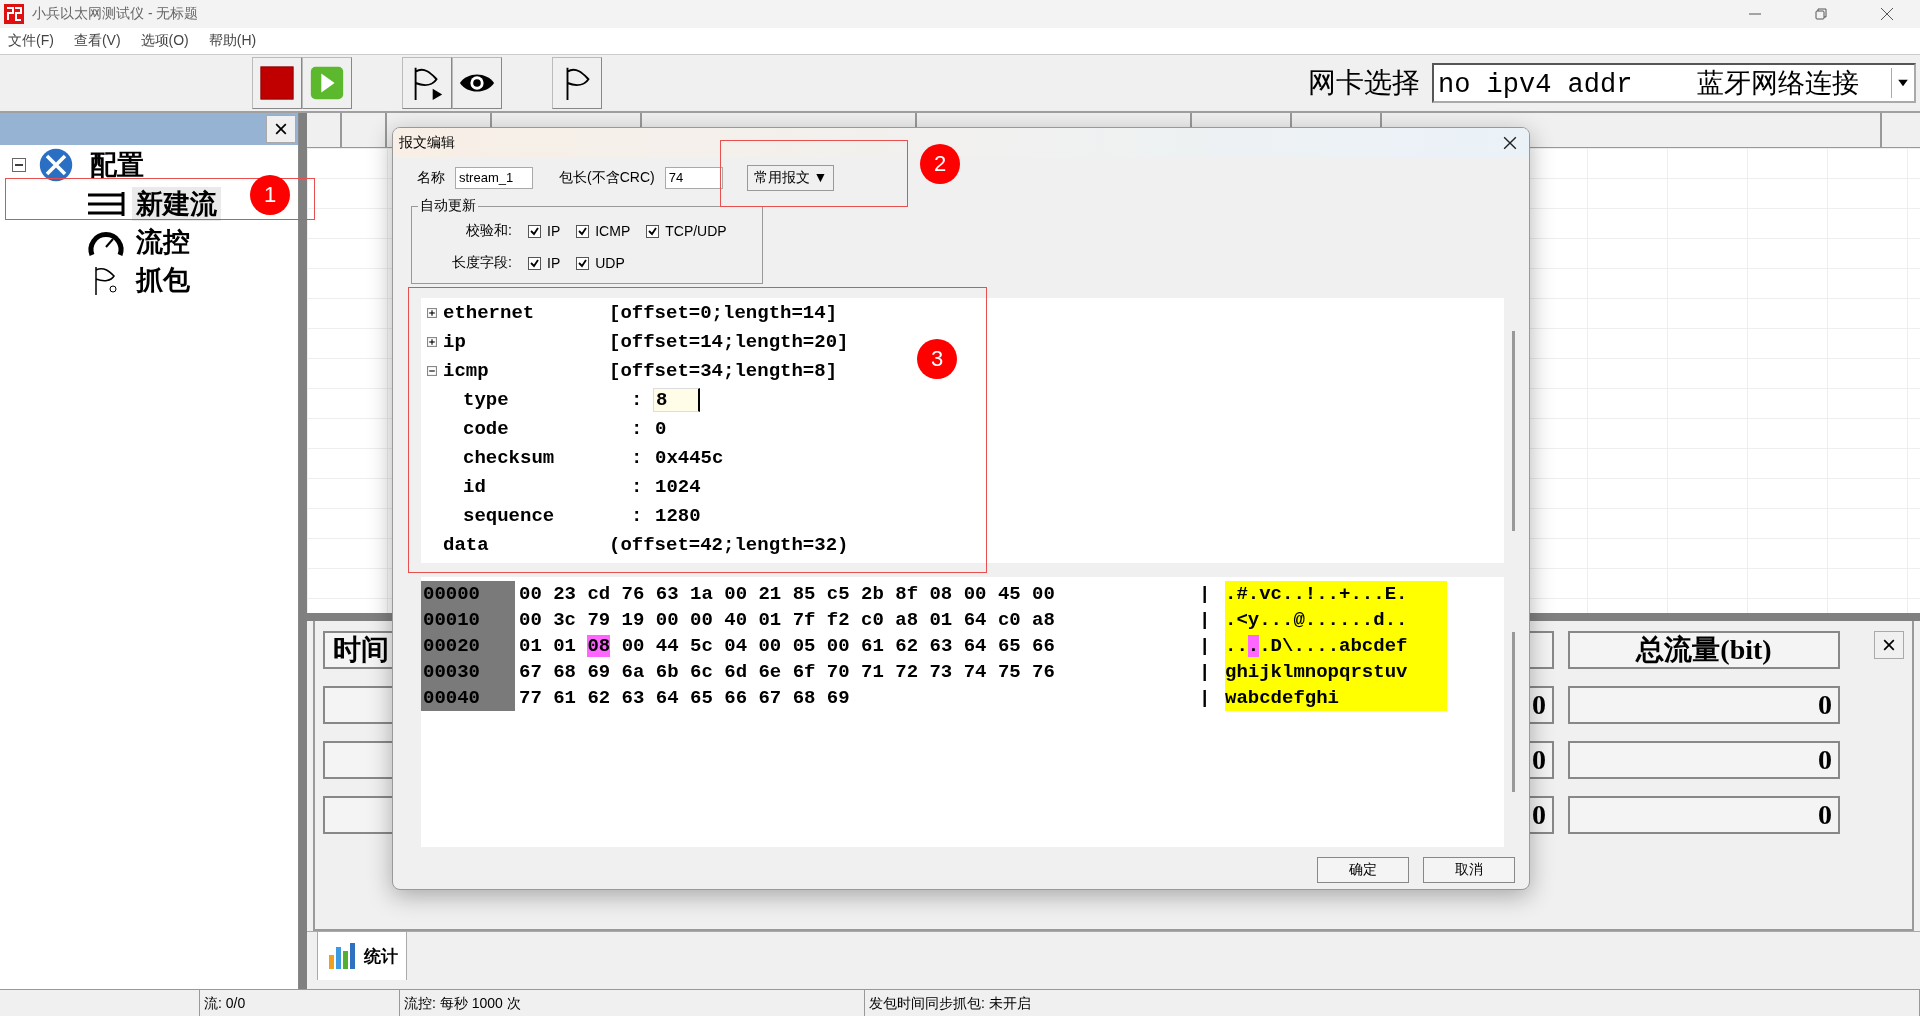 This screenshot has width=1920, height=1016. I want to click on node-info: (offset=42;length=32), so click(729, 544).